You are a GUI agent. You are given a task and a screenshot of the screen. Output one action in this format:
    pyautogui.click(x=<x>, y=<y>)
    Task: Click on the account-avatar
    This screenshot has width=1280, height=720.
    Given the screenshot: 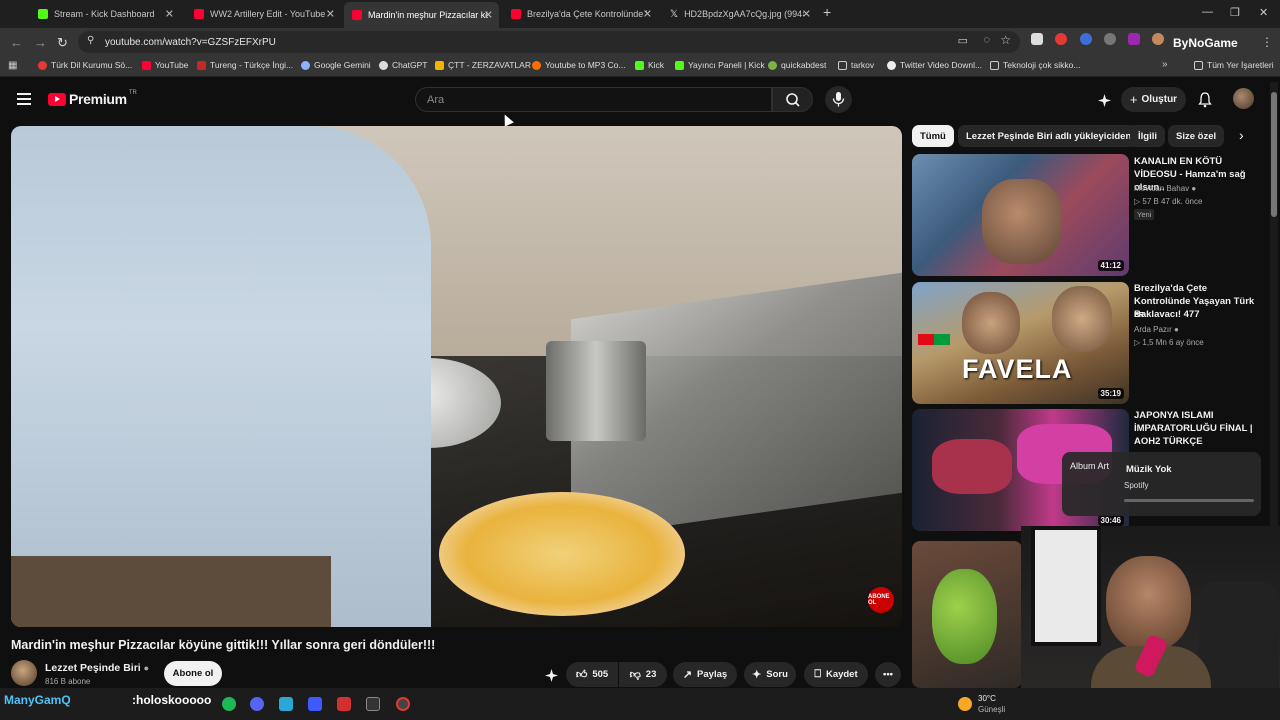 What is the action you would take?
    pyautogui.click(x=1243, y=98)
    